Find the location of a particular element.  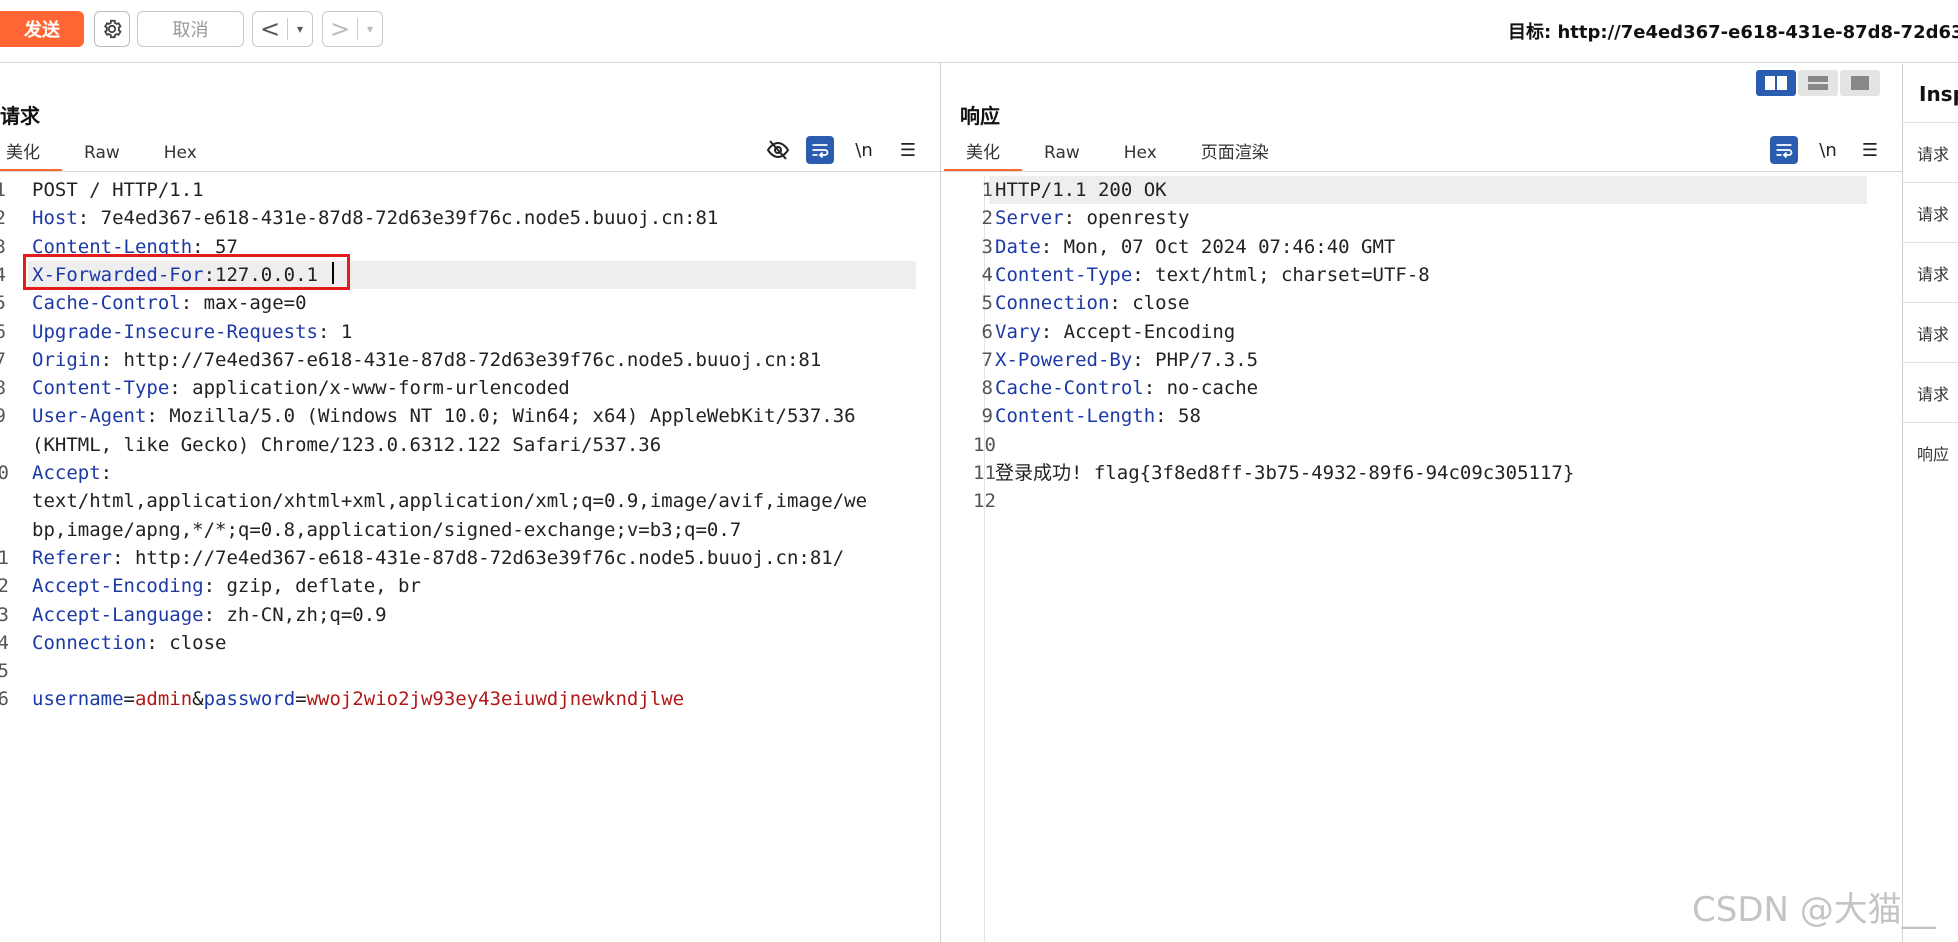

line-number: 12 is located at coordinates (984, 501).